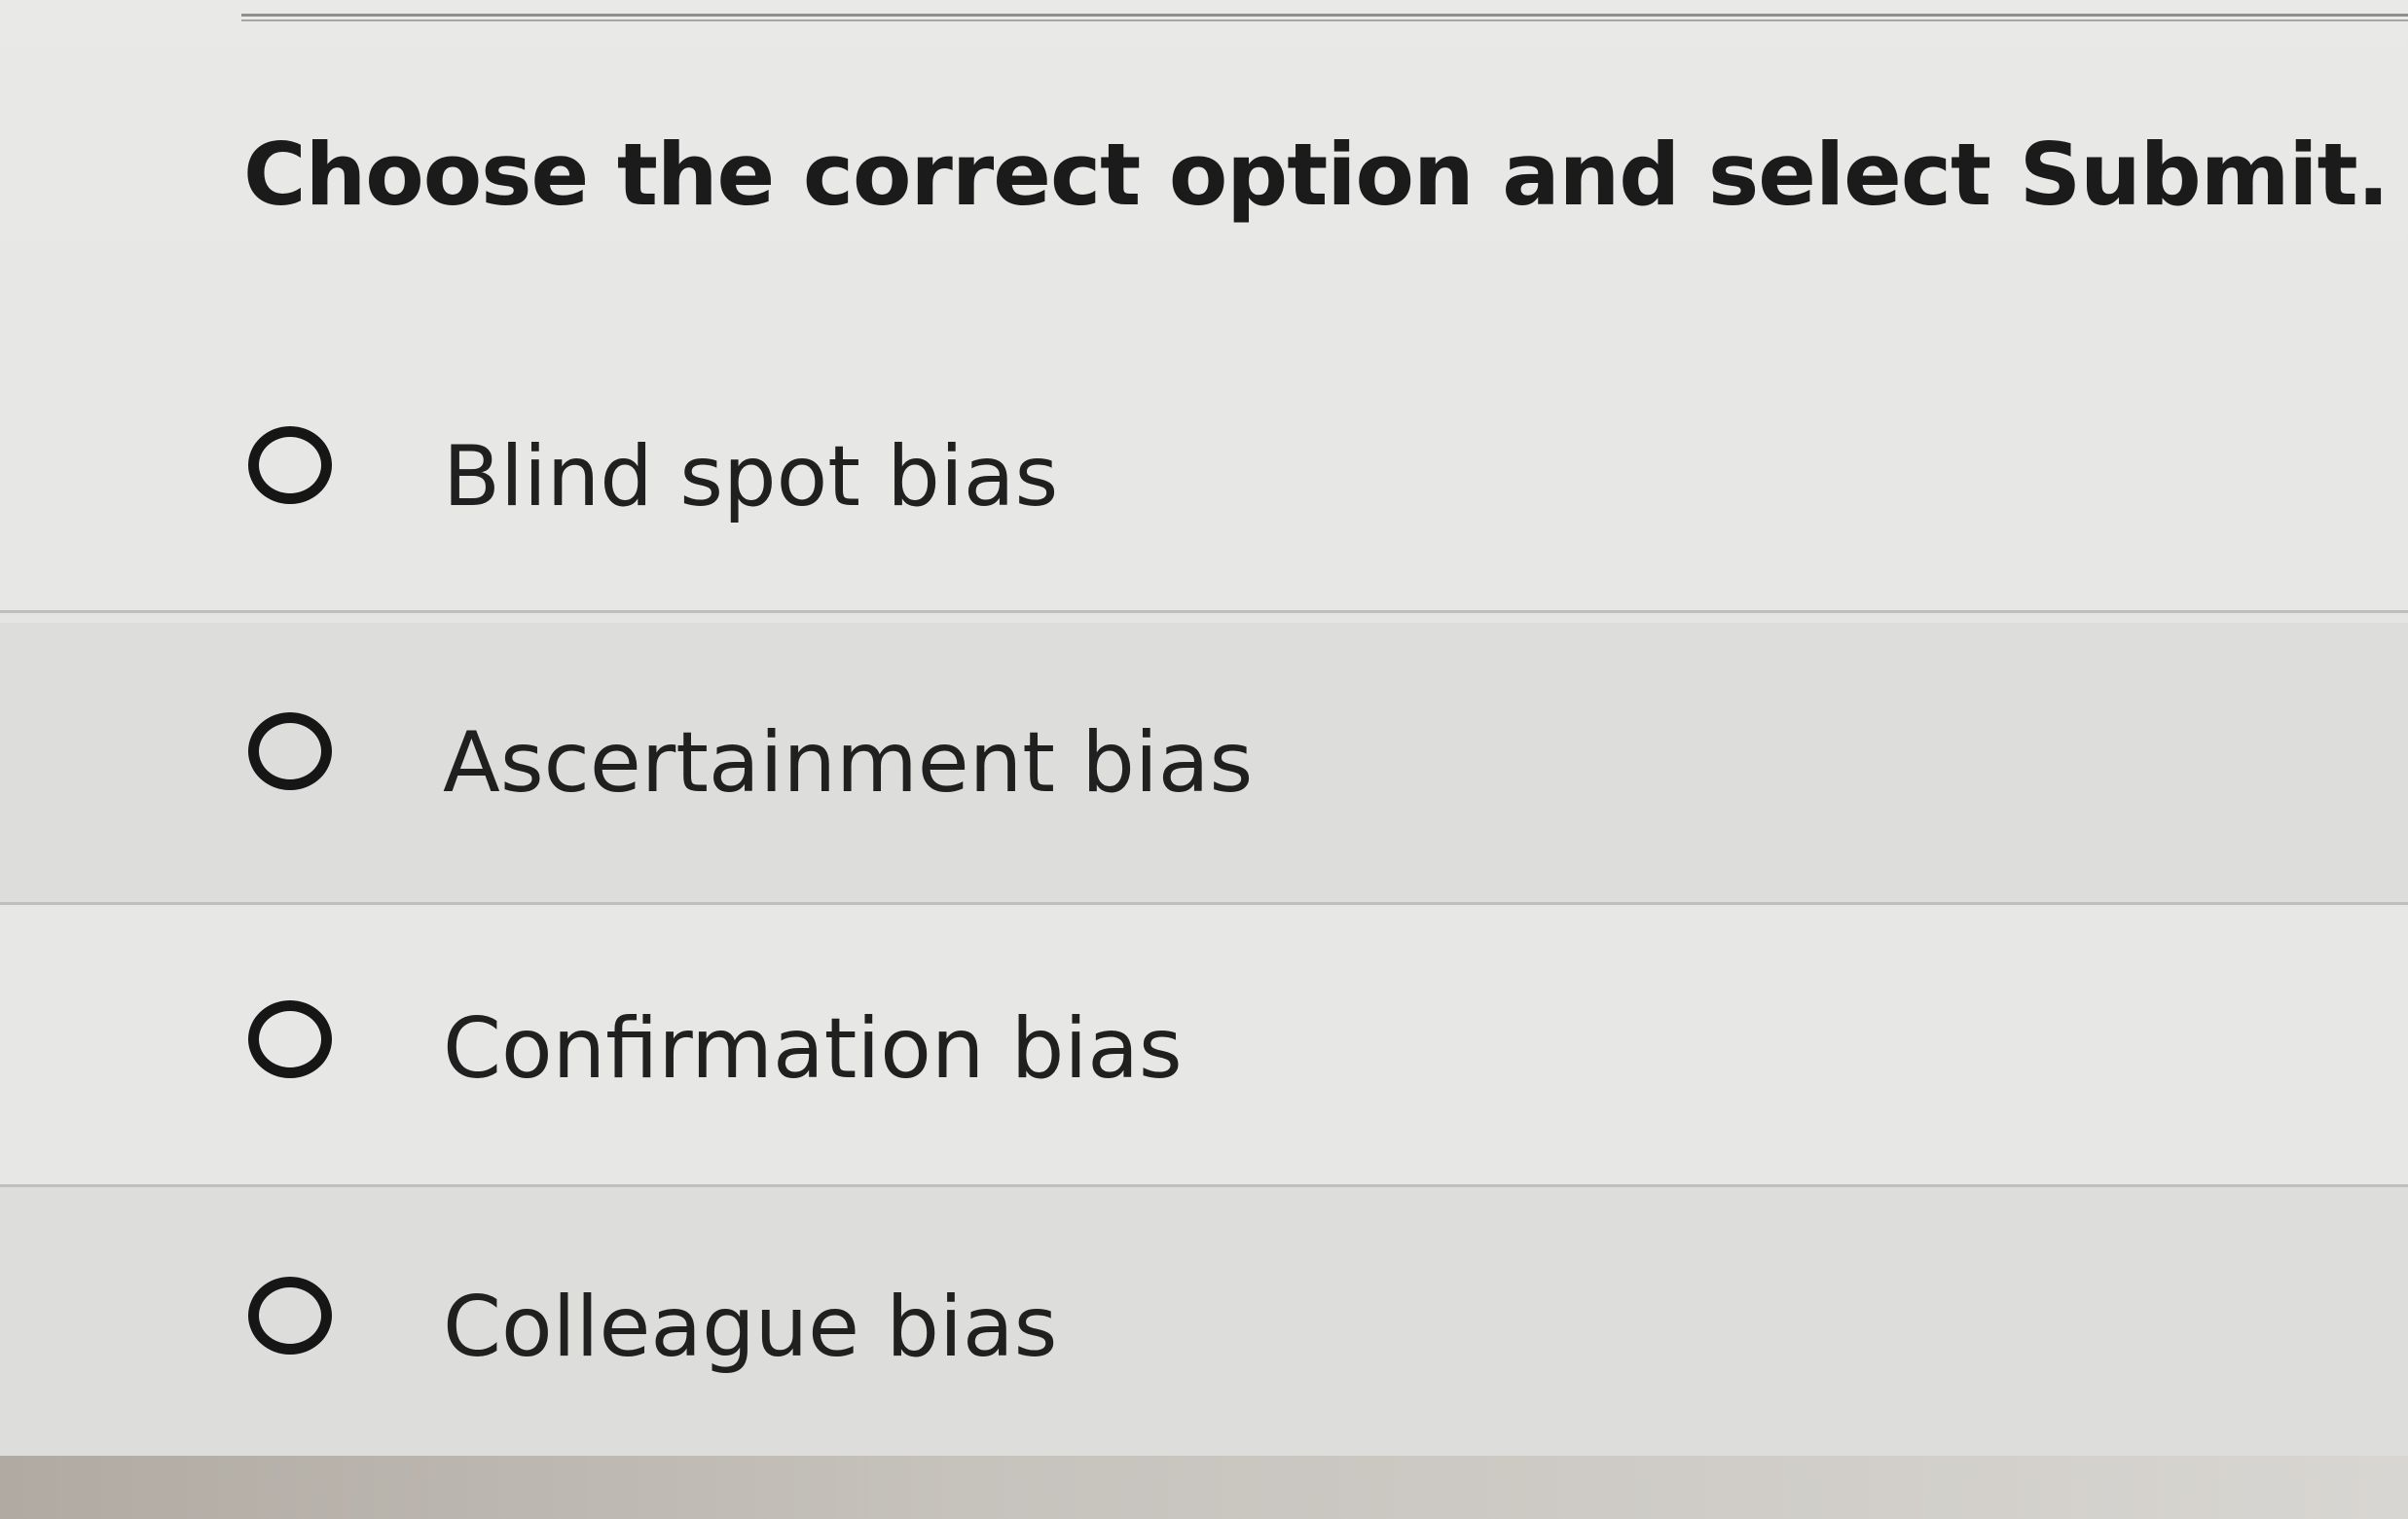  I want to click on footer-bar, so click(1204, 1488).